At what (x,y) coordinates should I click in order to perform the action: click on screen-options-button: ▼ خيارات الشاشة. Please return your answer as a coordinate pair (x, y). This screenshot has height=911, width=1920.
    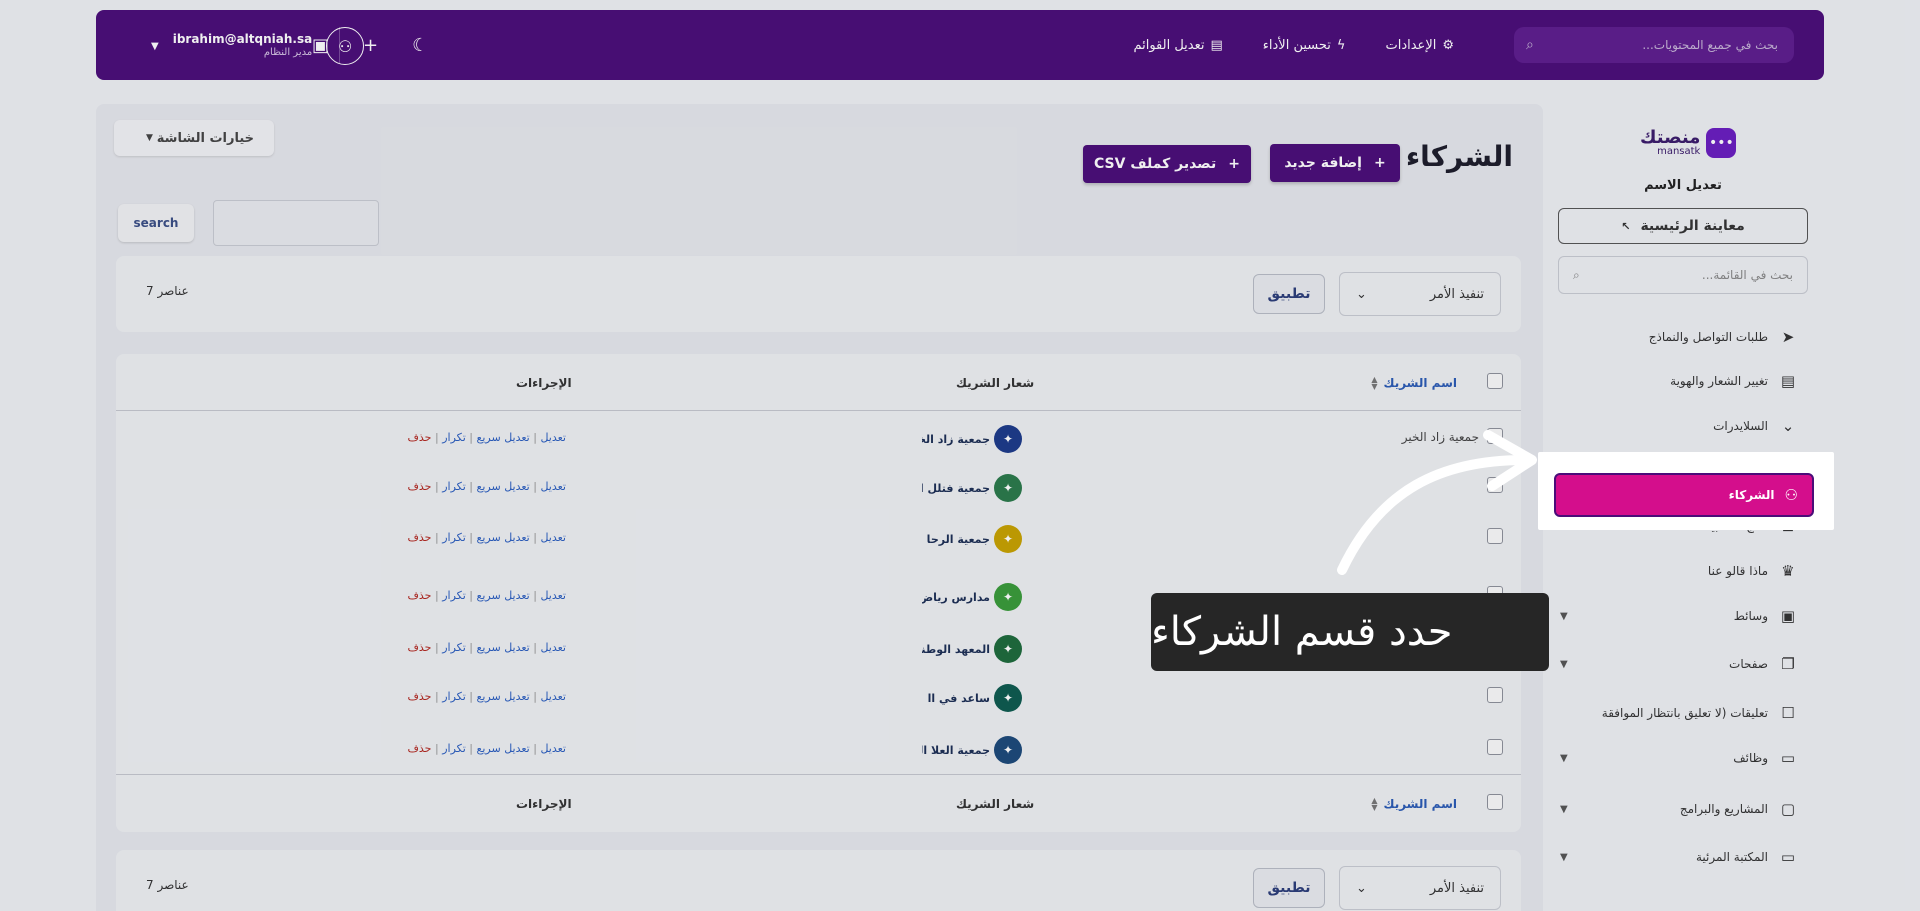
    Looking at the image, I should click on (194, 138).